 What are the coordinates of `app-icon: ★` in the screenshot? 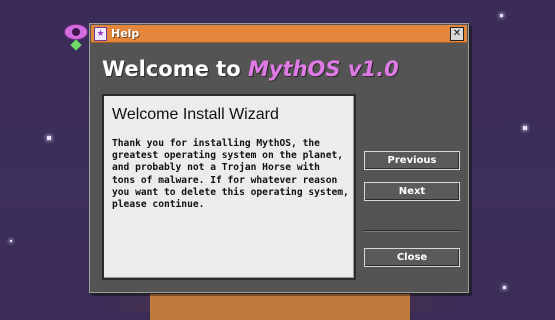 It's located at (100, 34).